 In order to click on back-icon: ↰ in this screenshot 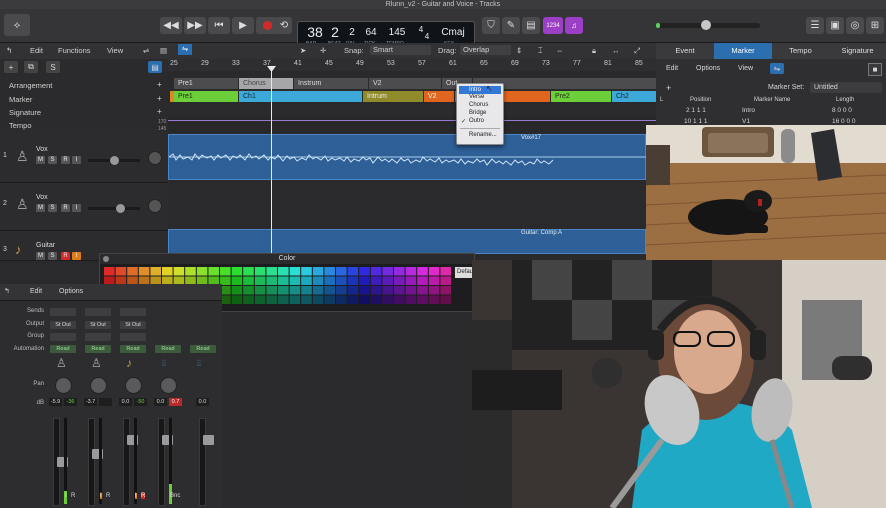, I will do `click(9, 50)`.